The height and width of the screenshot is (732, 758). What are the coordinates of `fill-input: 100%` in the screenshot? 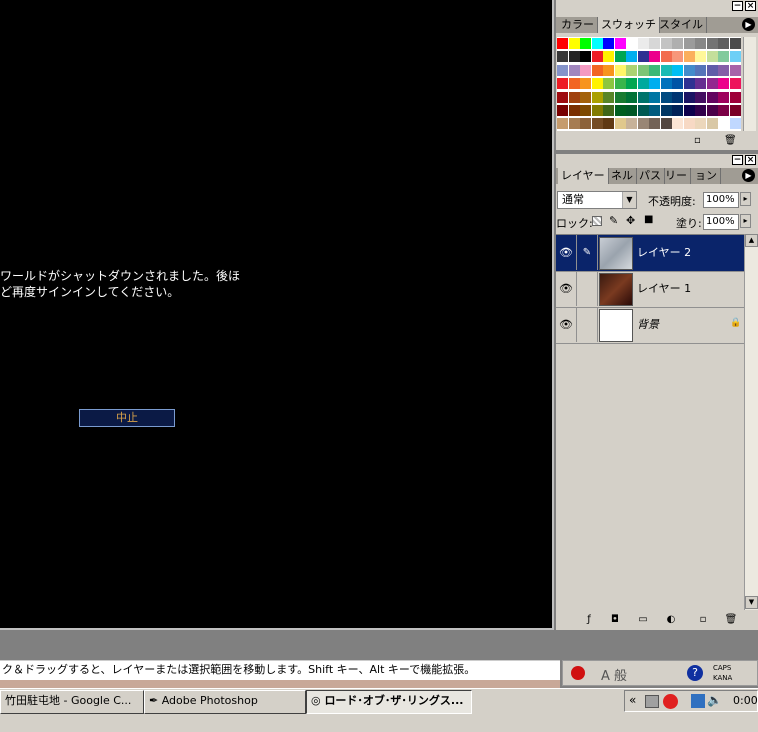 It's located at (721, 222).